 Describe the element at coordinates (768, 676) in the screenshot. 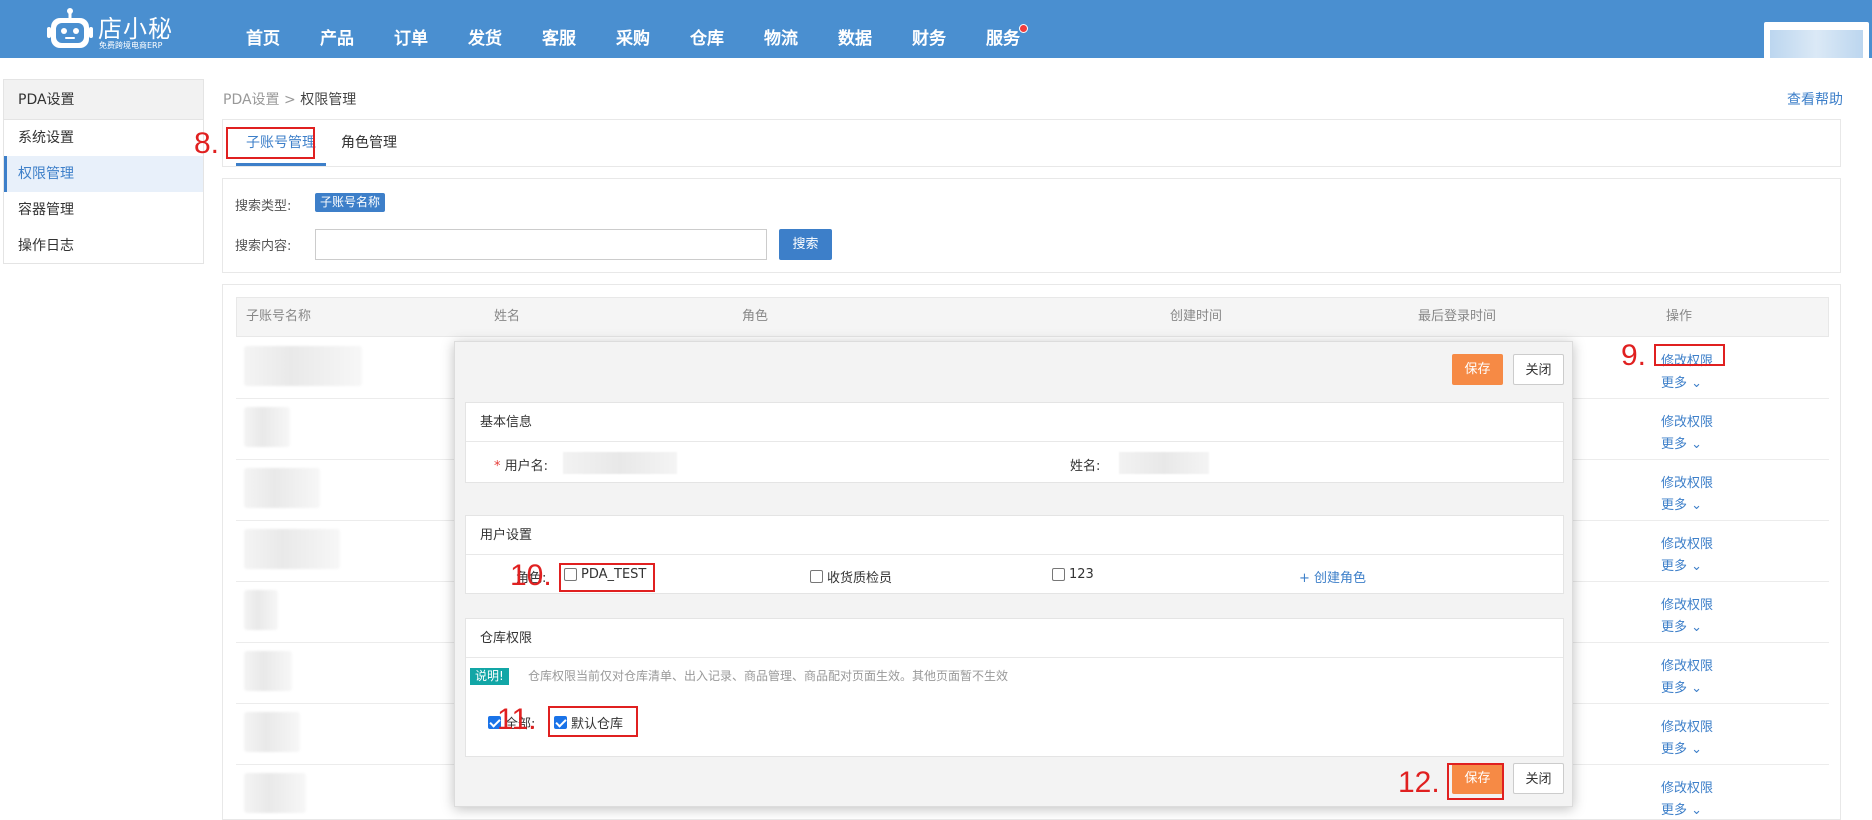

I see `note-text: 仓库权限当前仅对仓库清单、出入记录、商品管理、商品配对页面生效。其他页面暂不生效` at that location.